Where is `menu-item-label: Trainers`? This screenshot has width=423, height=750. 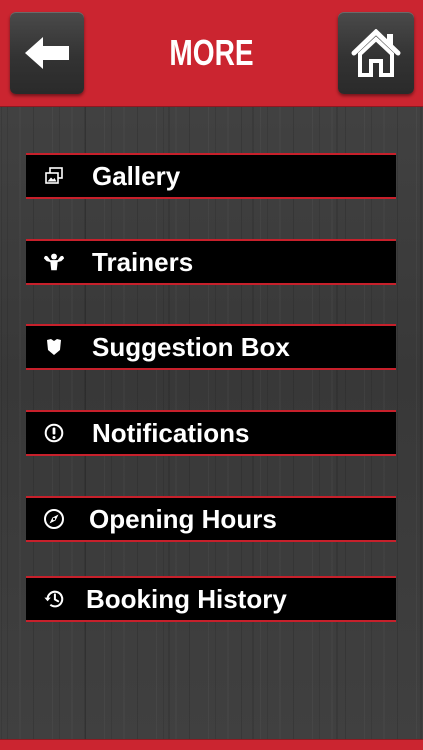
menu-item-label: Trainers is located at coordinates (143, 261).